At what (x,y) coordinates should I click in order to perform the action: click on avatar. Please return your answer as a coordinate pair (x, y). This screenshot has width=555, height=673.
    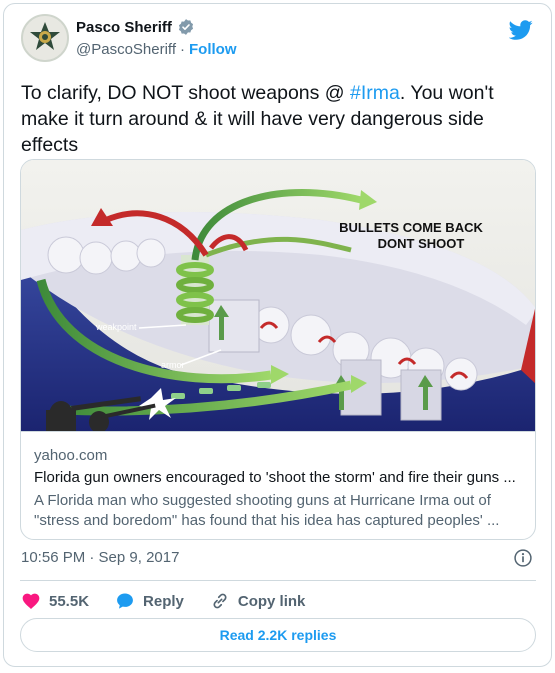
    Looking at the image, I should click on (45, 38).